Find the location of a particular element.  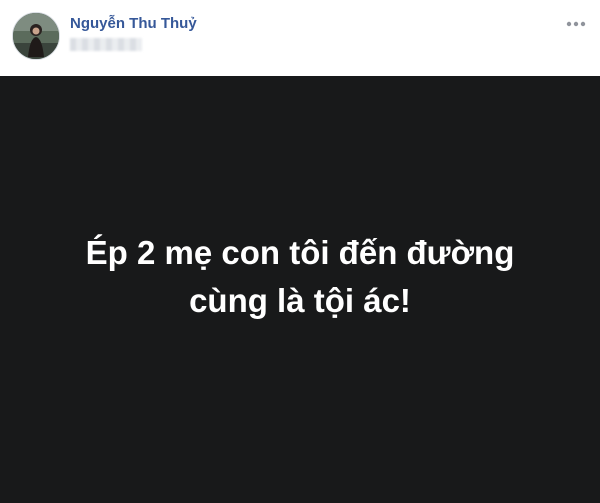

avatar is located at coordinates (36, 36).